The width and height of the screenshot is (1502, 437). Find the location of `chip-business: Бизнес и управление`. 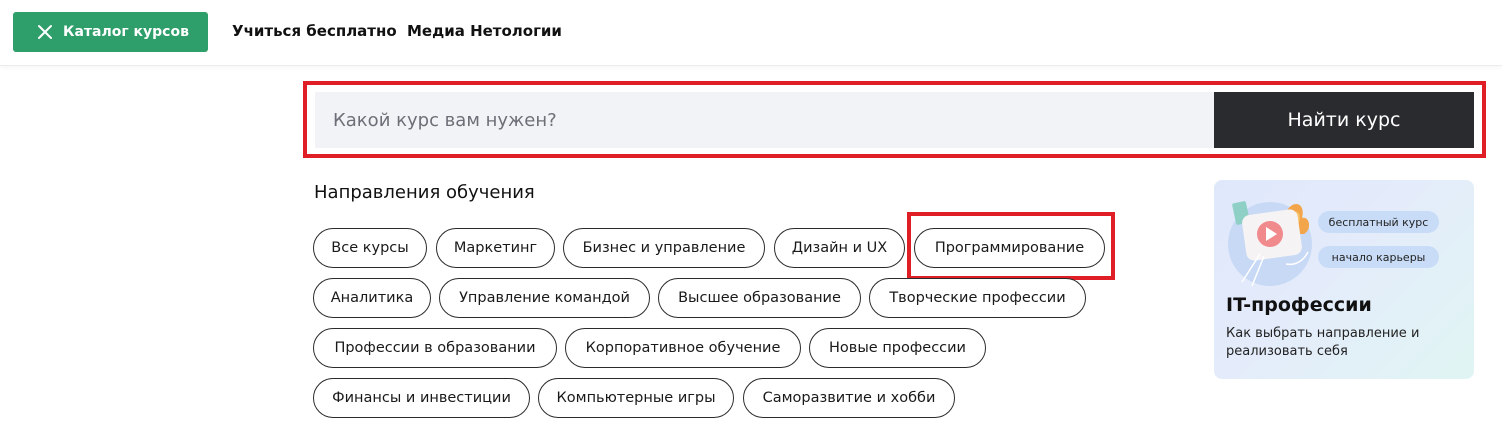

chip-business: Бизнес и управление is located at coordinates (664, 248).